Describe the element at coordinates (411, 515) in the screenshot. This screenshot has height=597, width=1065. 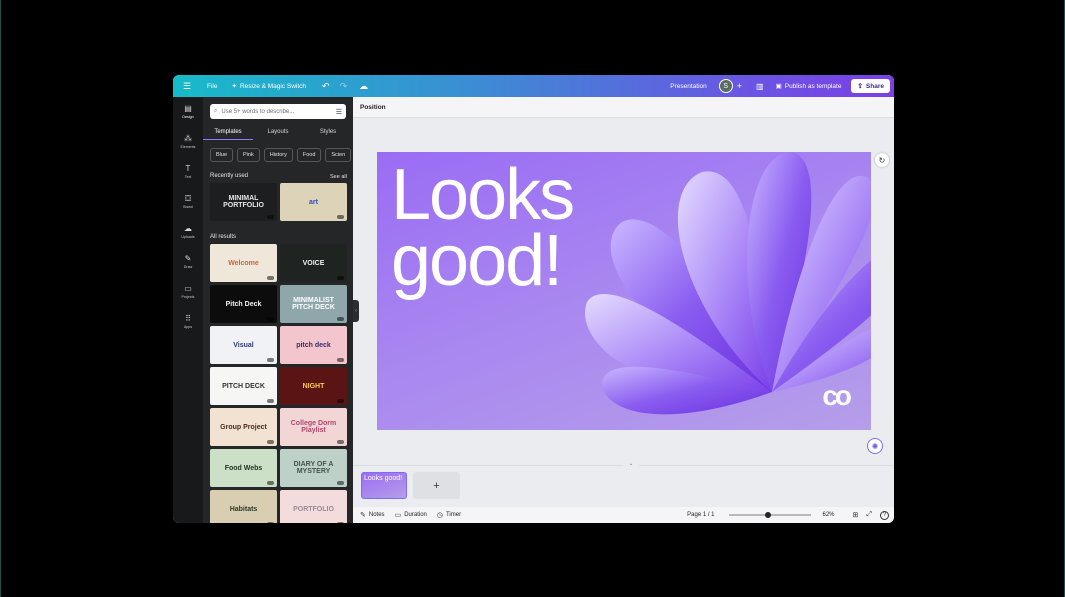
I see `duration-button: ▭ Duration` at that location.